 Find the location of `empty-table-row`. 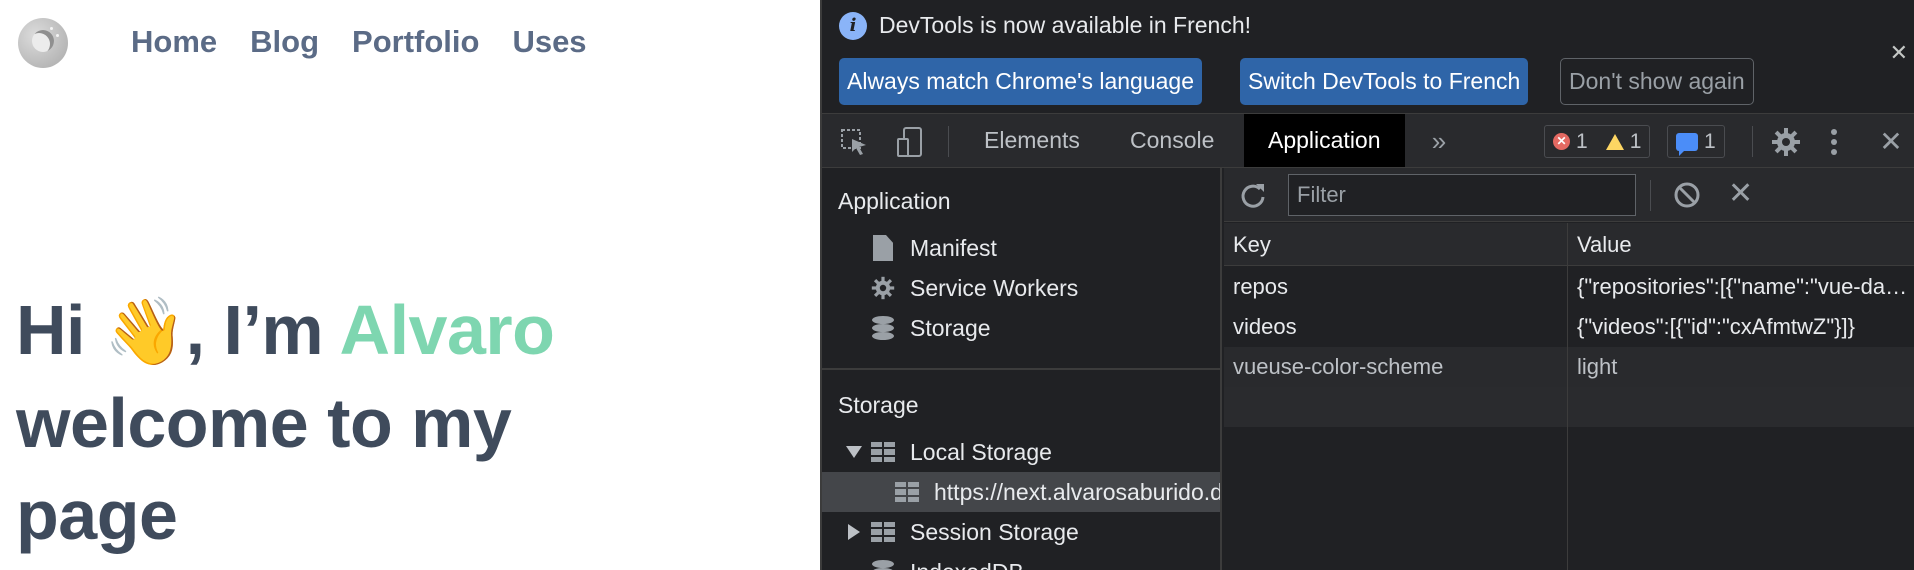

empty-table-row is located at coordinates (1569, 407).